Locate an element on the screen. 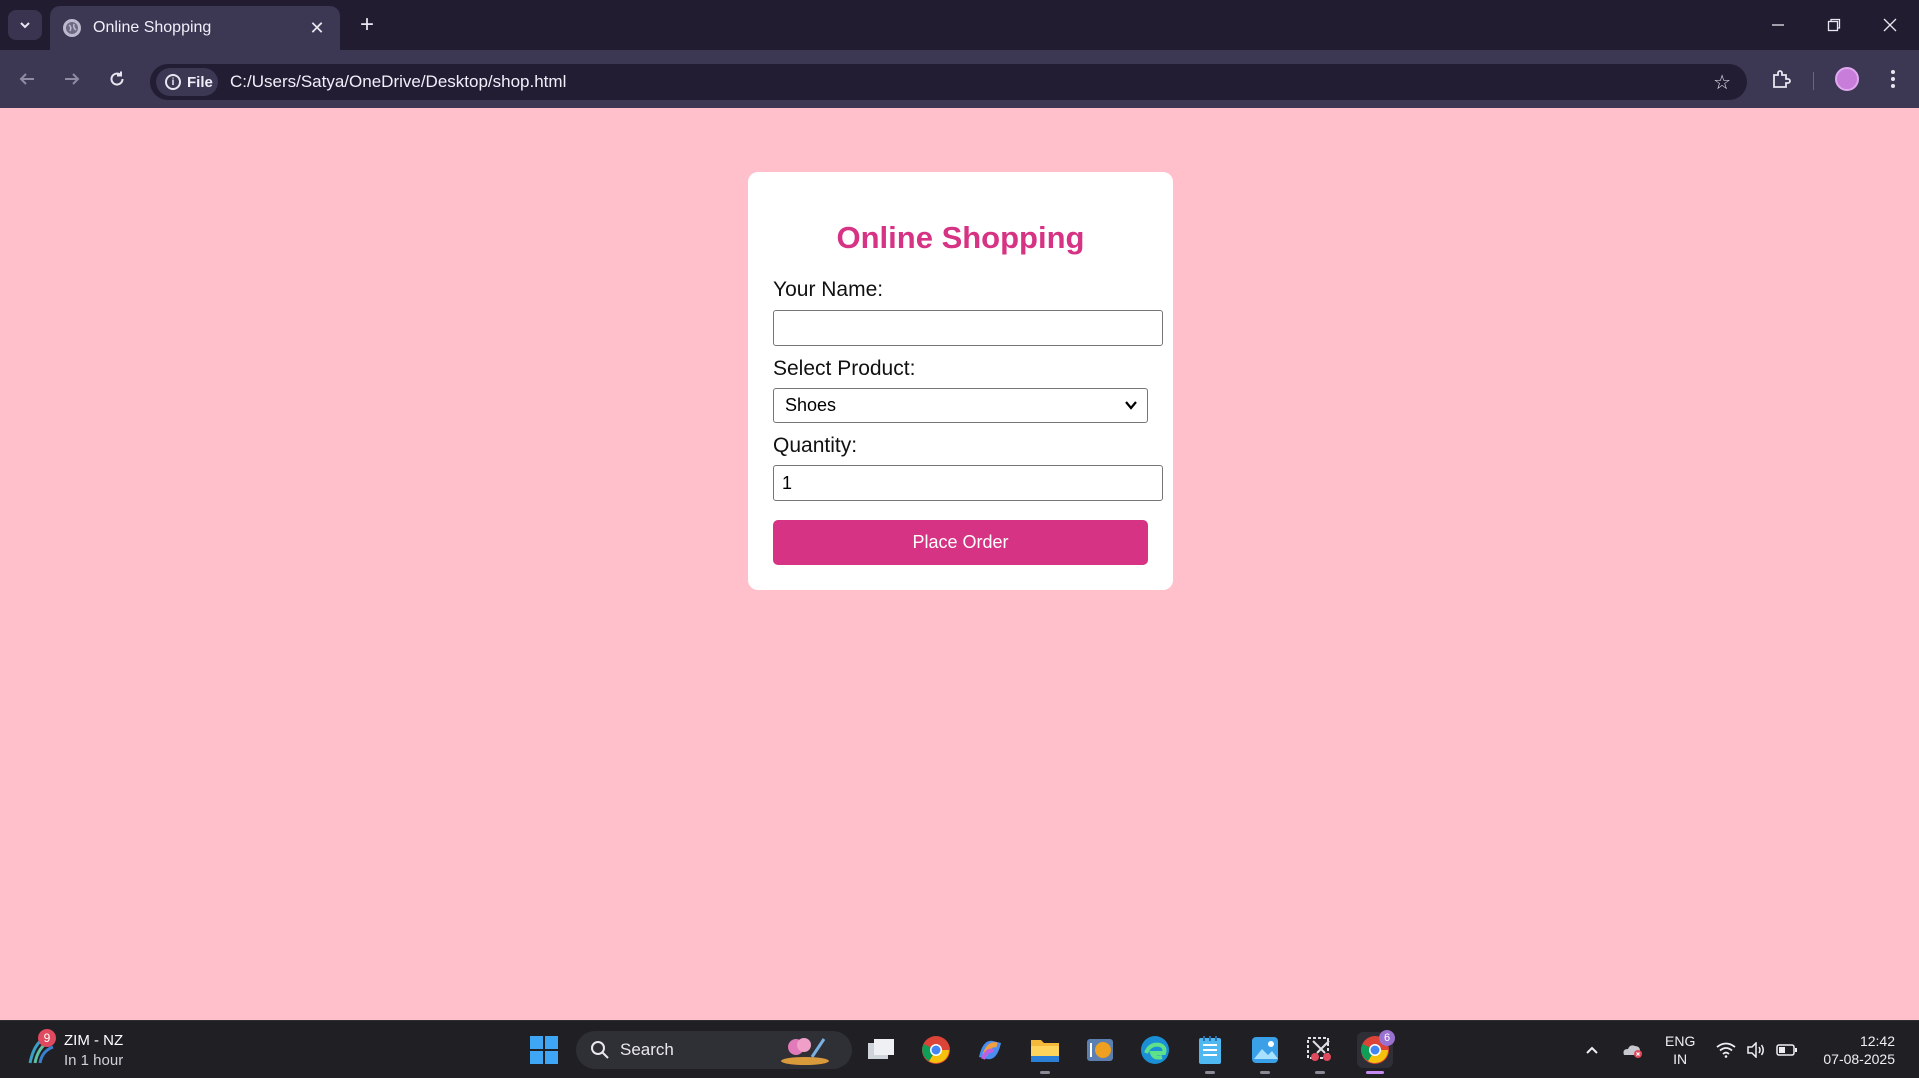 This screenshot has height=1078, width=1919. name-label: Your Name: is located at coordinates (828, 289).